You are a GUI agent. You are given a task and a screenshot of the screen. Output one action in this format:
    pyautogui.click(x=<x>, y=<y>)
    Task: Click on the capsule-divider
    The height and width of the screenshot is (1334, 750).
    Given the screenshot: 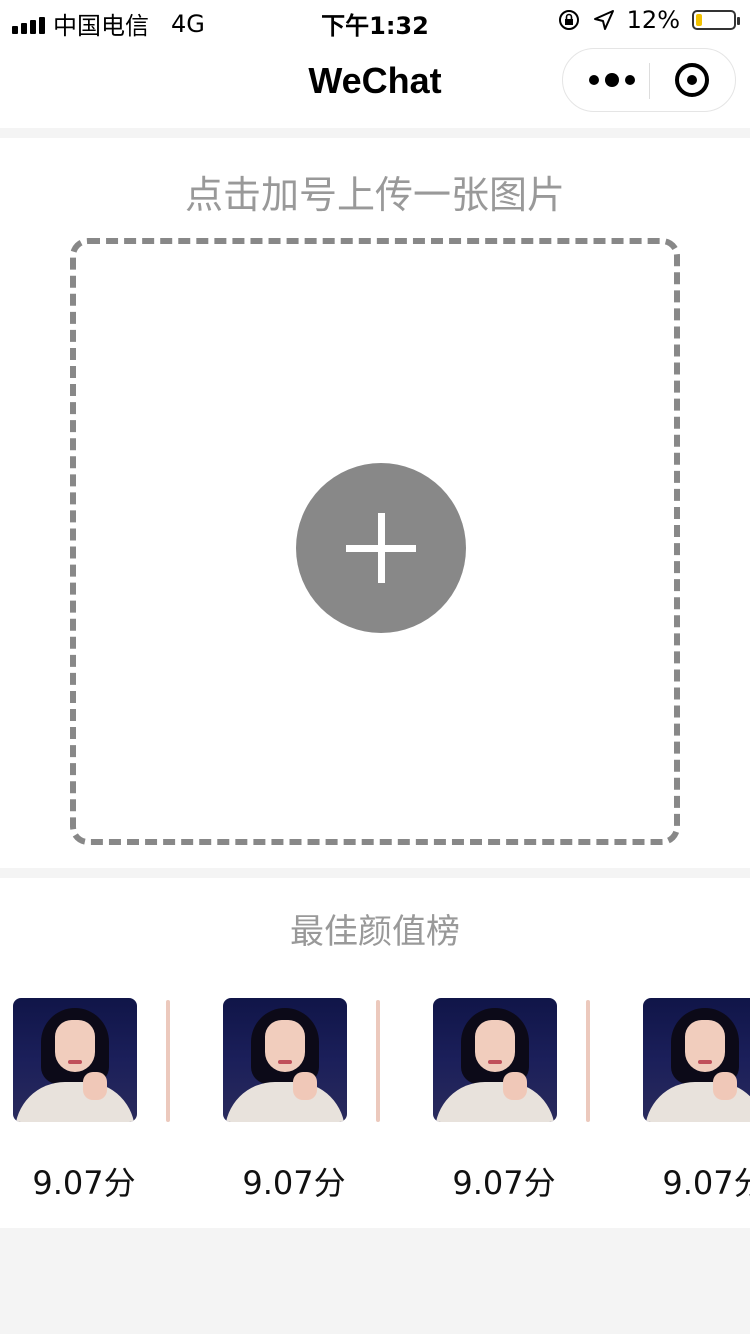 What is the action you would take?
    pyautogui.click(x=649, y=81)
    